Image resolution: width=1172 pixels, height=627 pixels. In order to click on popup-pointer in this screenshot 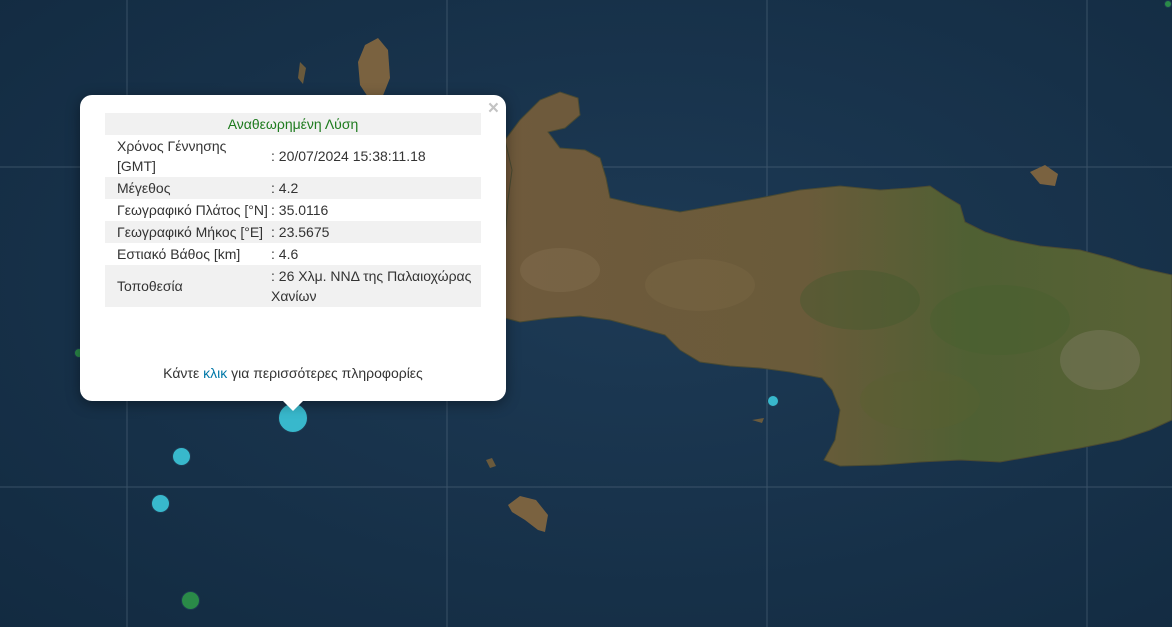, I will do `click(293, 405)`.